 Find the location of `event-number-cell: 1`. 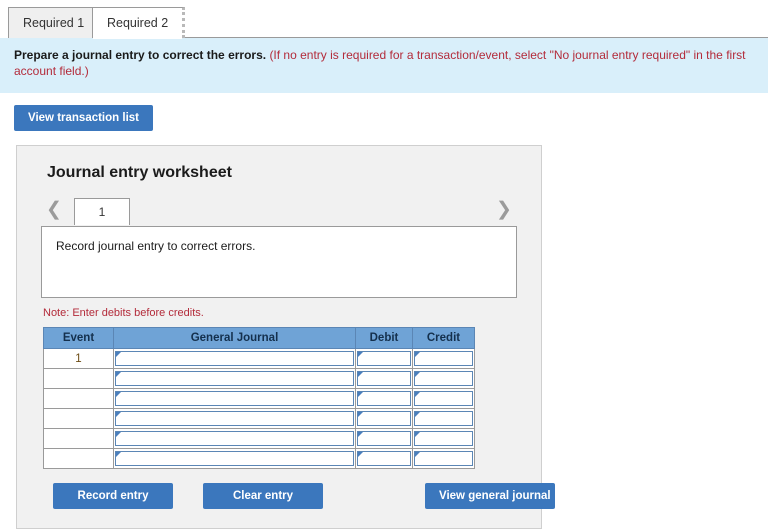

event-number-cell: 1 is located at coordinates (78, 358).